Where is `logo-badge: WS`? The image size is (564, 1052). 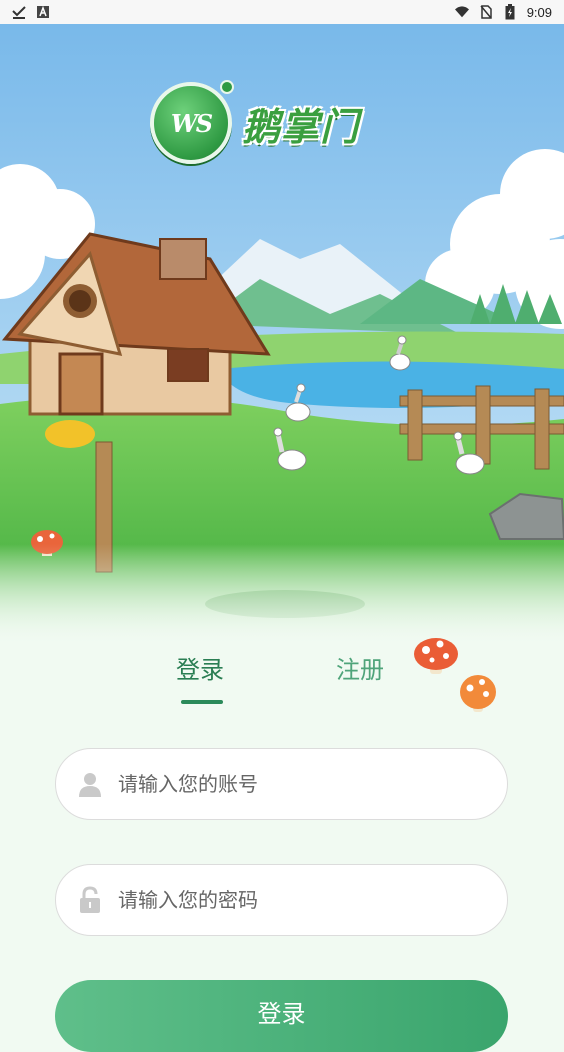
logo-badge: WS is located at coordinates (192, 122).